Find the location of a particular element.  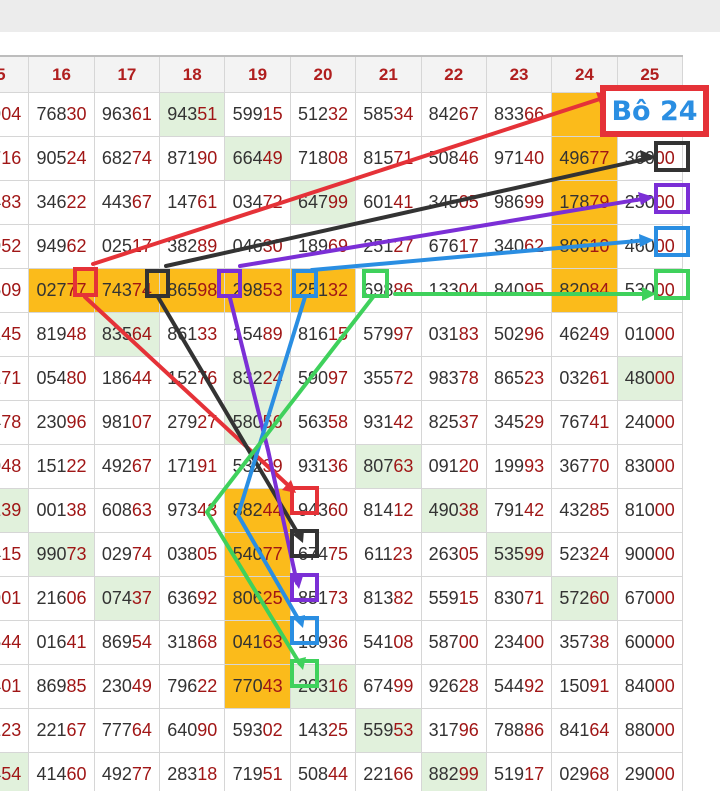

green-arrowhead is located at coordinates (649, 294).